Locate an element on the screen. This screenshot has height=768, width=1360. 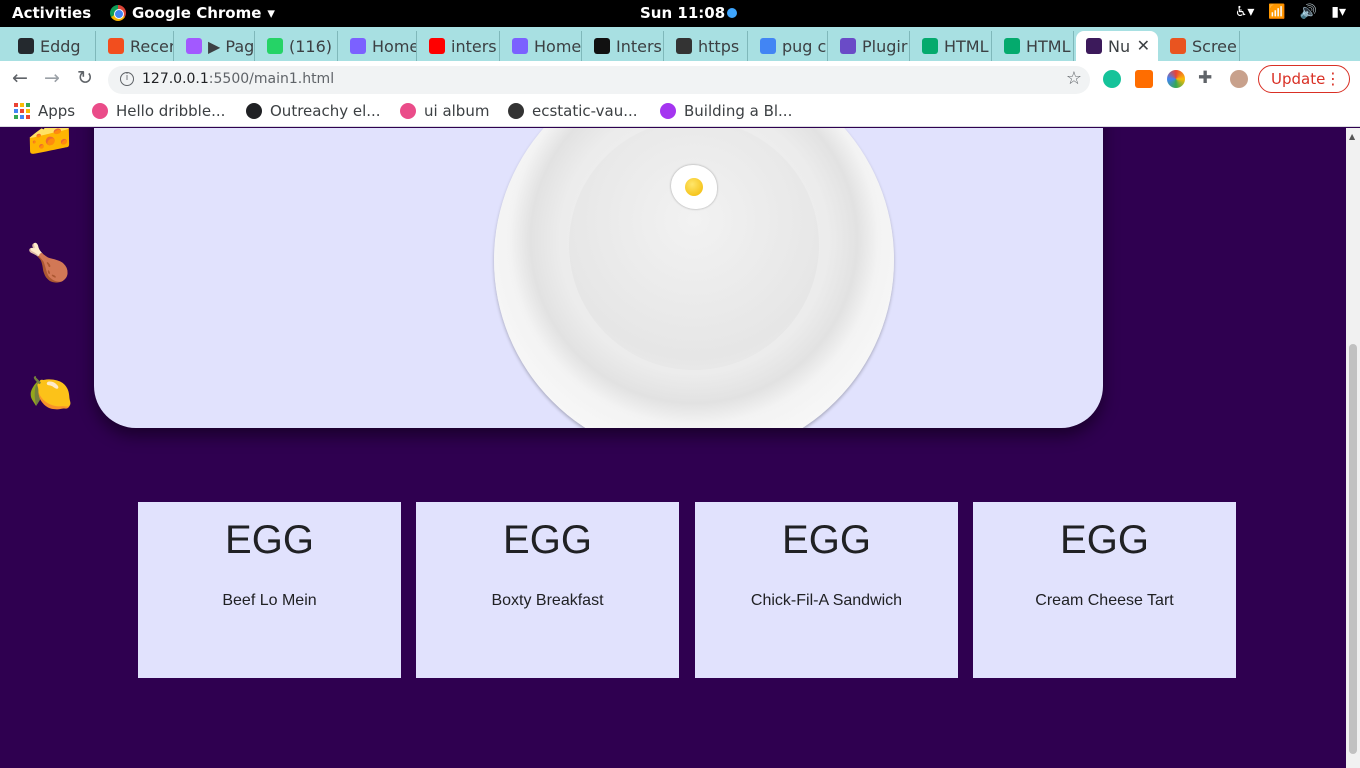
card-name: Beef Lo Mein is located at coordinates (269, 600).